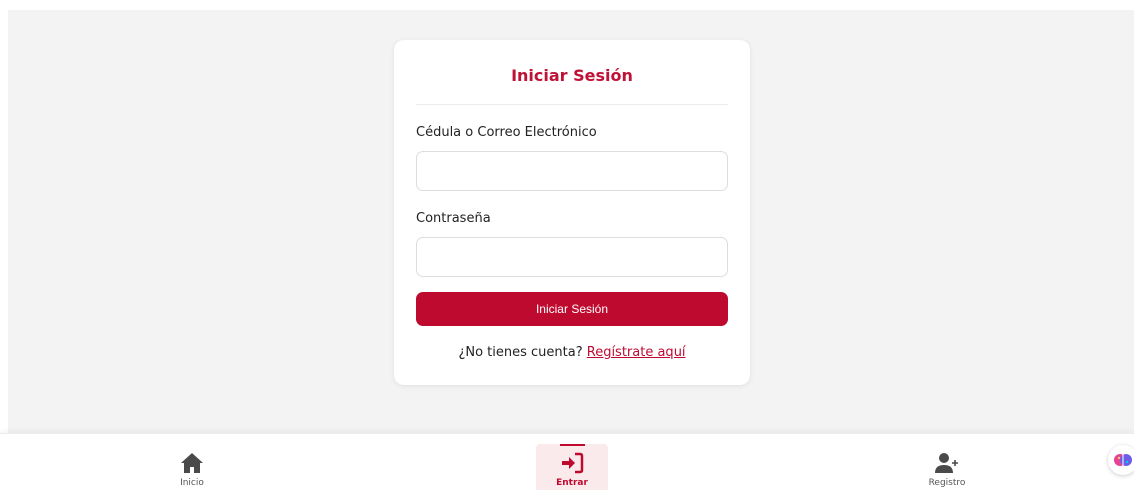  What do you see at coordinates (506, 132) in the screenshot?
I see `user-label: Cédula o Correo Electrónico` at bounding box center [506, 132].